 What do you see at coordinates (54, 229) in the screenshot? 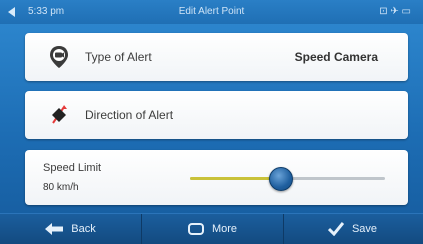
I see `arrow-left-icon` at bounding box center [54, 229].